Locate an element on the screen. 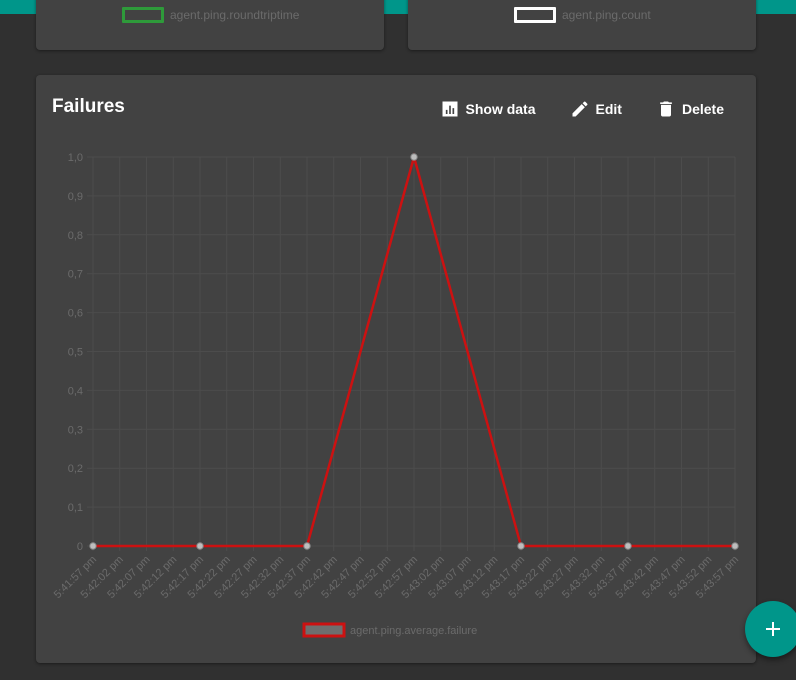 The image size is (796, 680). y-axis: 0 0,1 0,2 0,3 0,4 0,5 0,6 0,7 0,8 0,9 1,0 is located at coordinates (75, 352).